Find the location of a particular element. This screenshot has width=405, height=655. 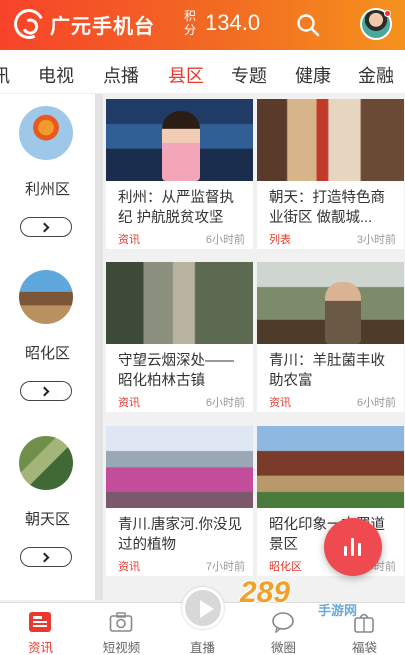

points-value: 134.0 is located at coordinates (233, 22).